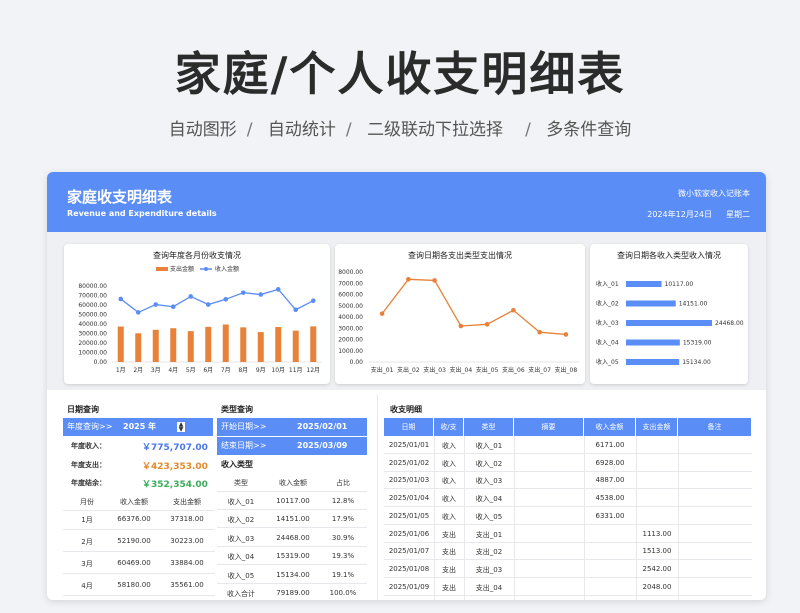 The image size is (800, 613). Describe the element at coordinates (322, 426) in the screenshot. I see `start-date-value: 2025/02/01` at that location.